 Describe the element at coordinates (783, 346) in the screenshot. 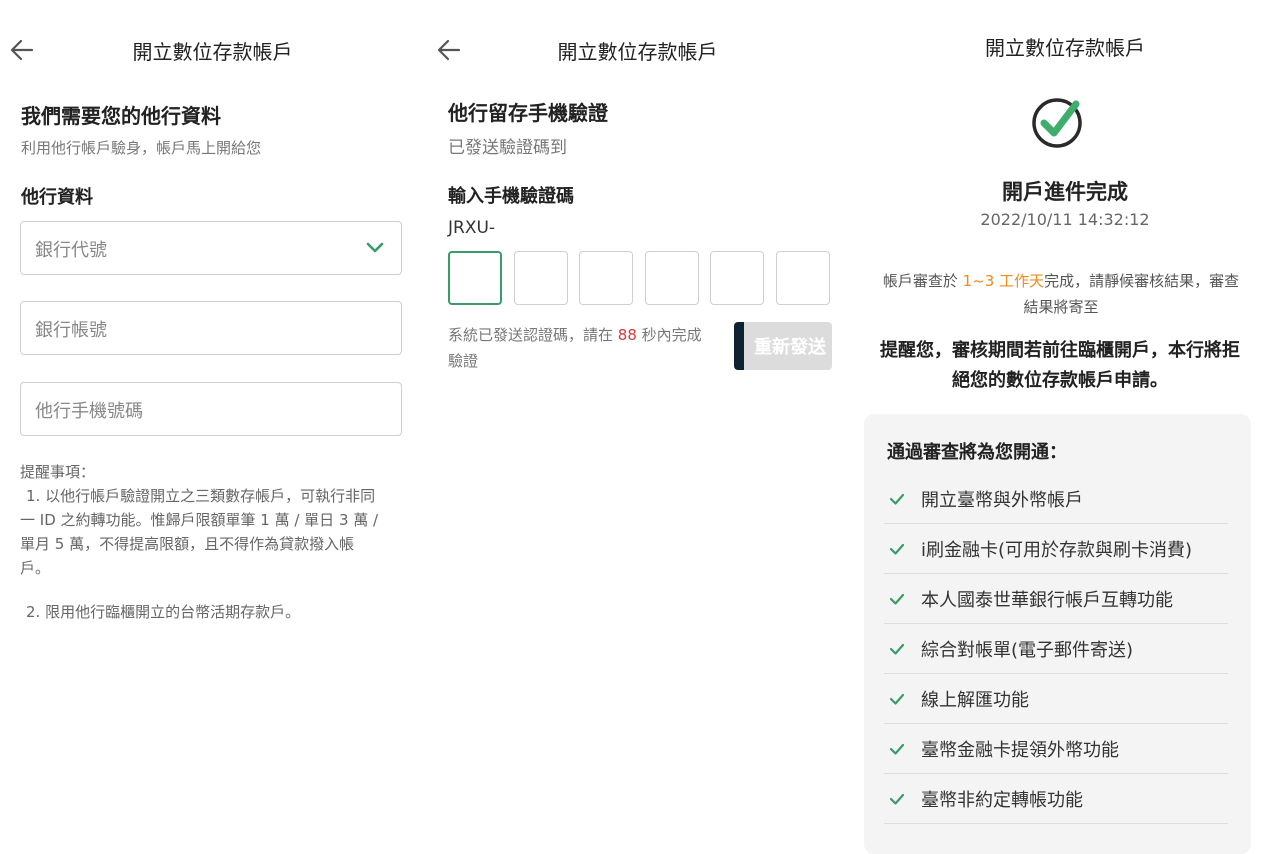

I see `resend-button: 重新發送` at that location.